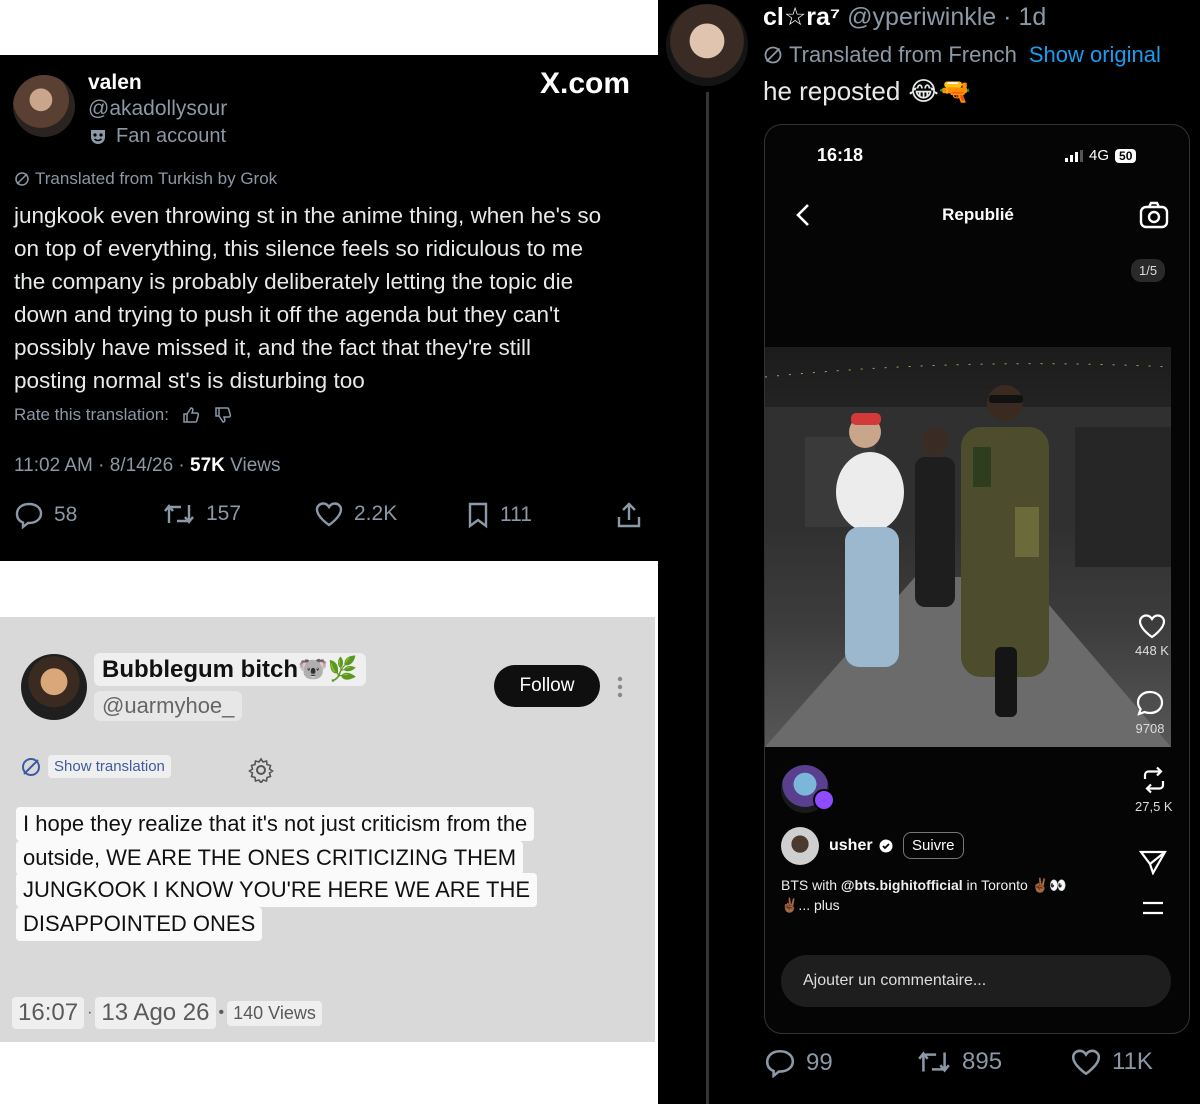 The image size is (1200, 1104). Describe the element at coordinates (277, 890) in the screenshot. I see `body-line: JUNGKOOK I KNOW YOU'RE HERE WE ARE THE` at that location.